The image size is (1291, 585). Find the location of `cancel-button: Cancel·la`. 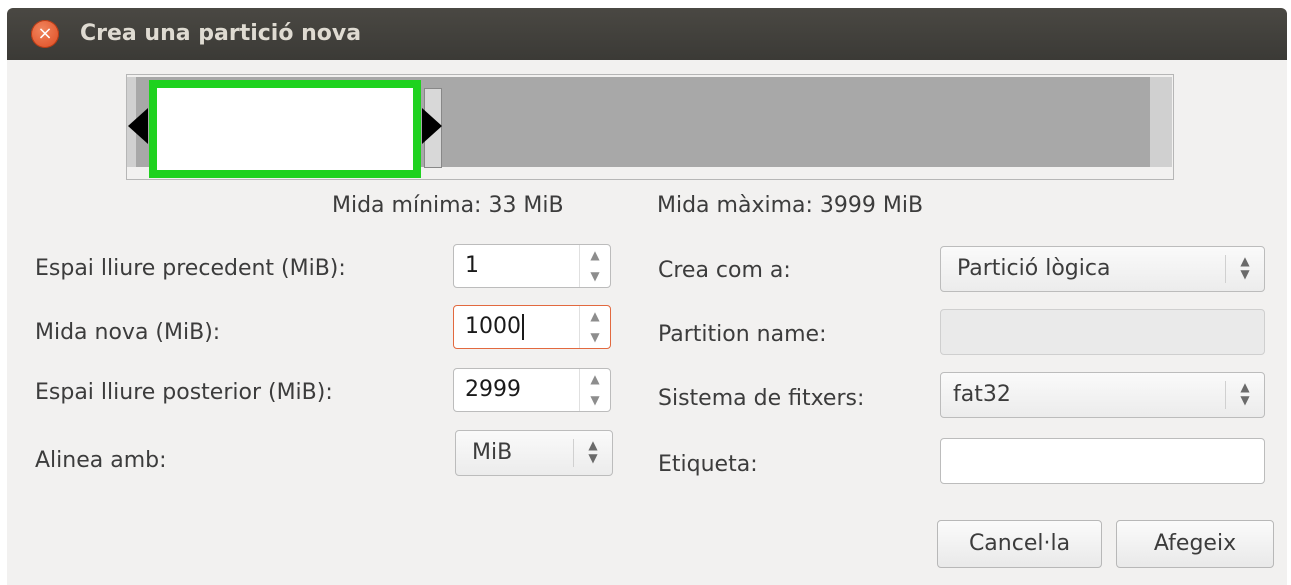

cancel-button: Cancel·la is located at coordinates (1019, 544).